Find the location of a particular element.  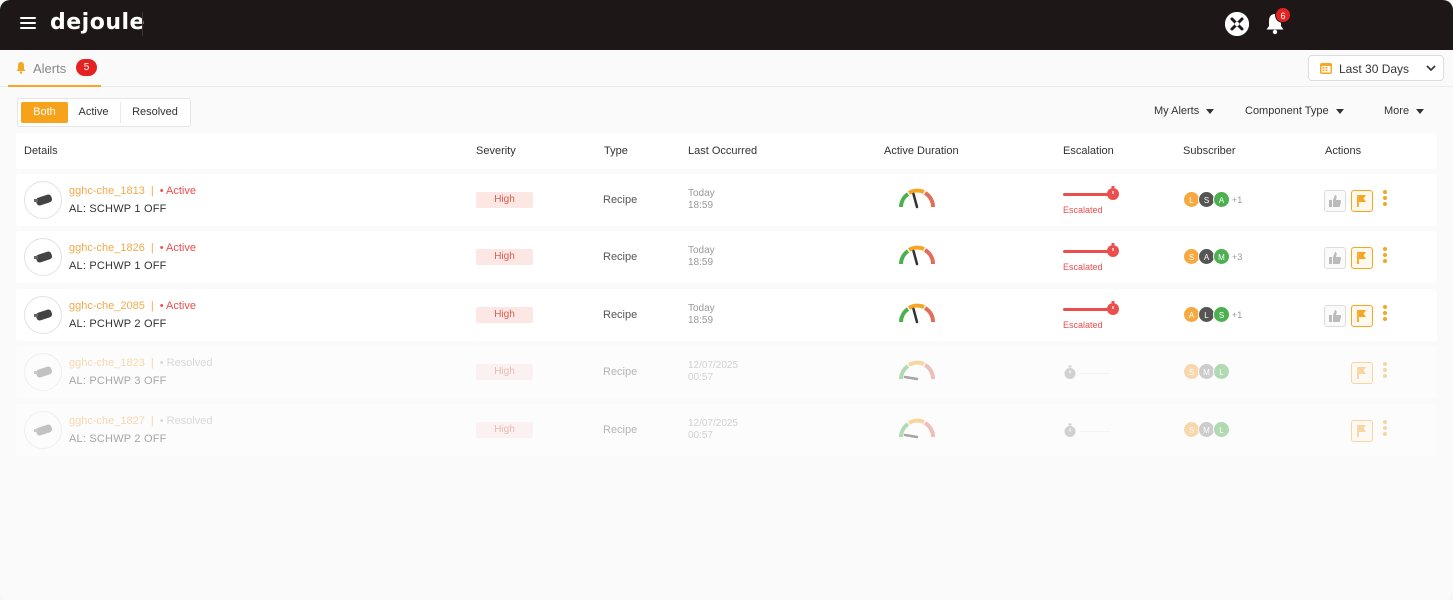

avatar: M is located at coordinates (1221, 256).